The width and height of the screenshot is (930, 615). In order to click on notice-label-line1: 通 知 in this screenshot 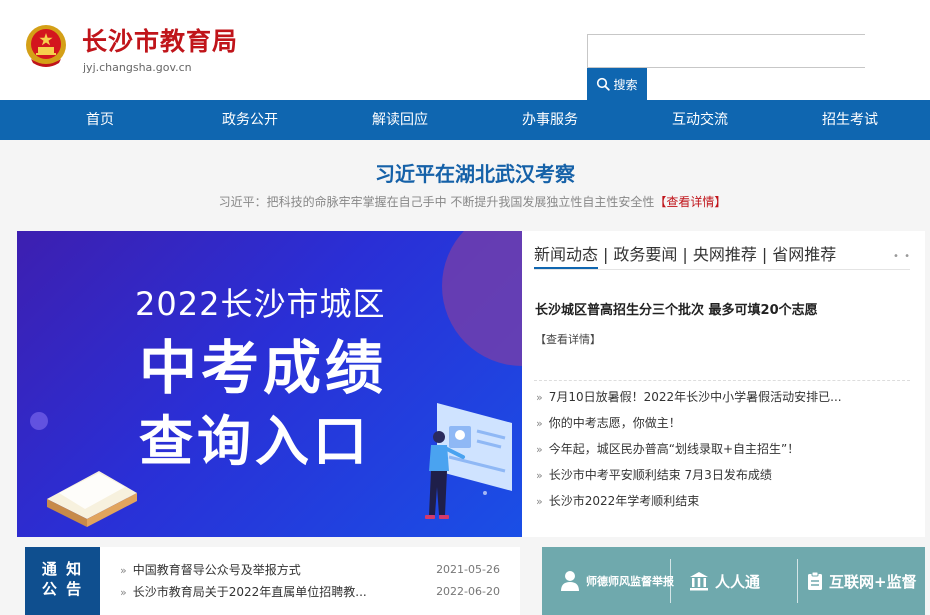, I will do `click(62, 569)`.